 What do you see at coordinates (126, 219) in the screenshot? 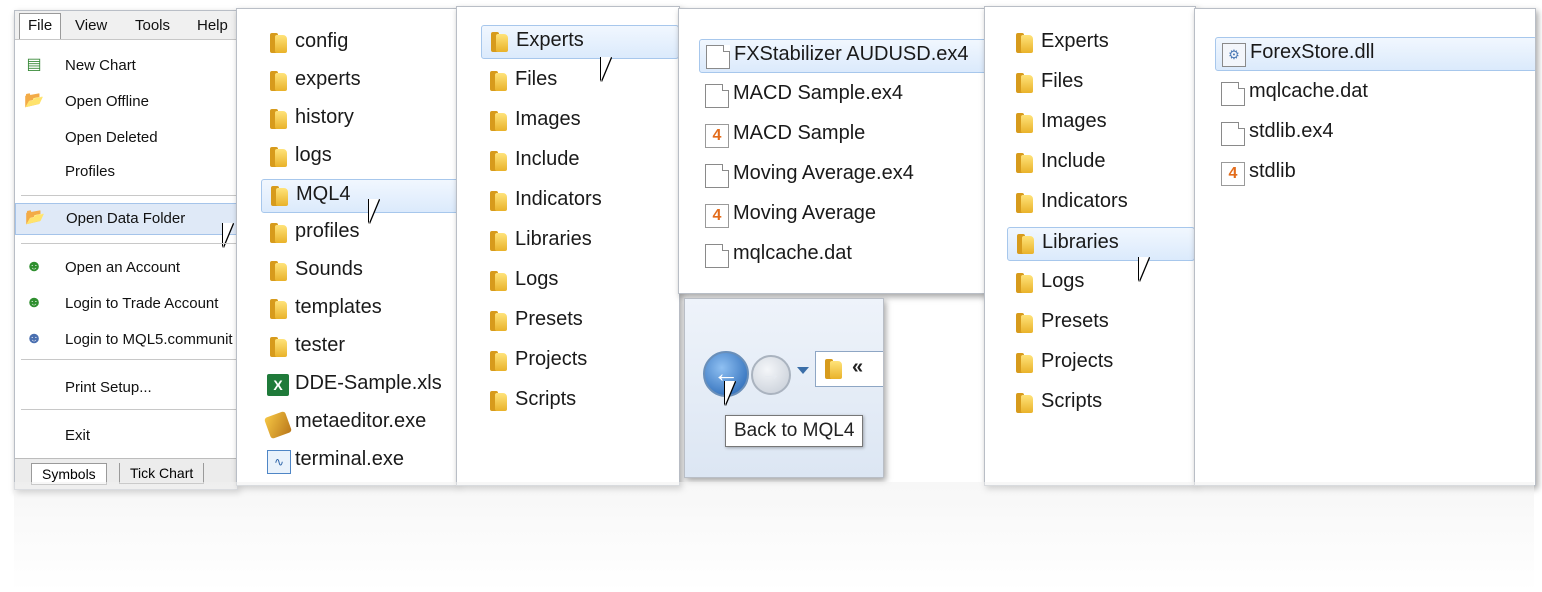
I see `menu-item-open-data-folder: 📂 Open Data Folder` at bounding box center [126, 219].